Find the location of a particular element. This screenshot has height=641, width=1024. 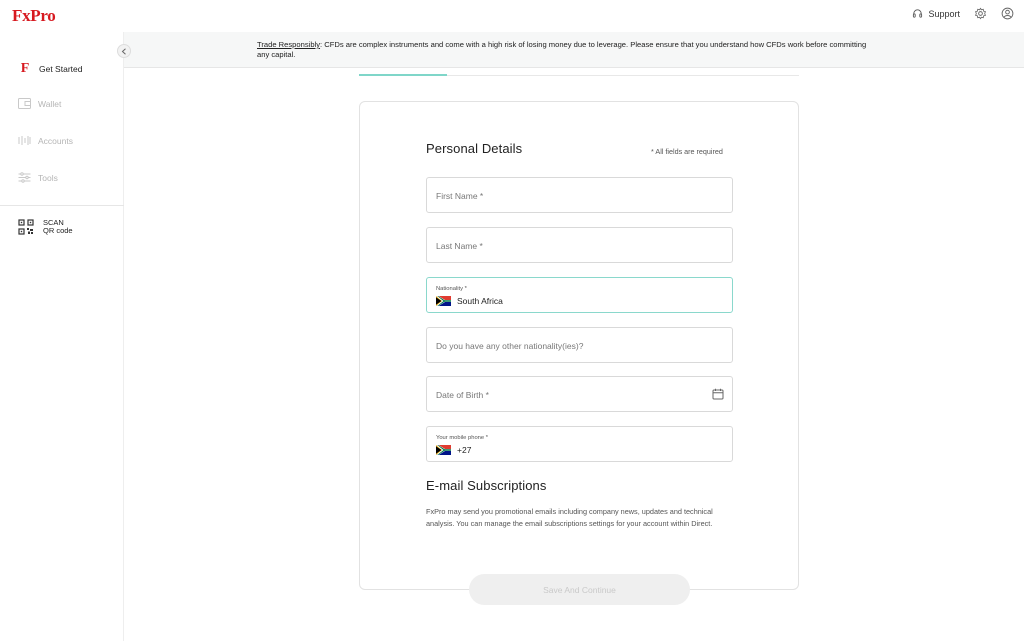

support-label: Support is located at coordinates (944, 13).